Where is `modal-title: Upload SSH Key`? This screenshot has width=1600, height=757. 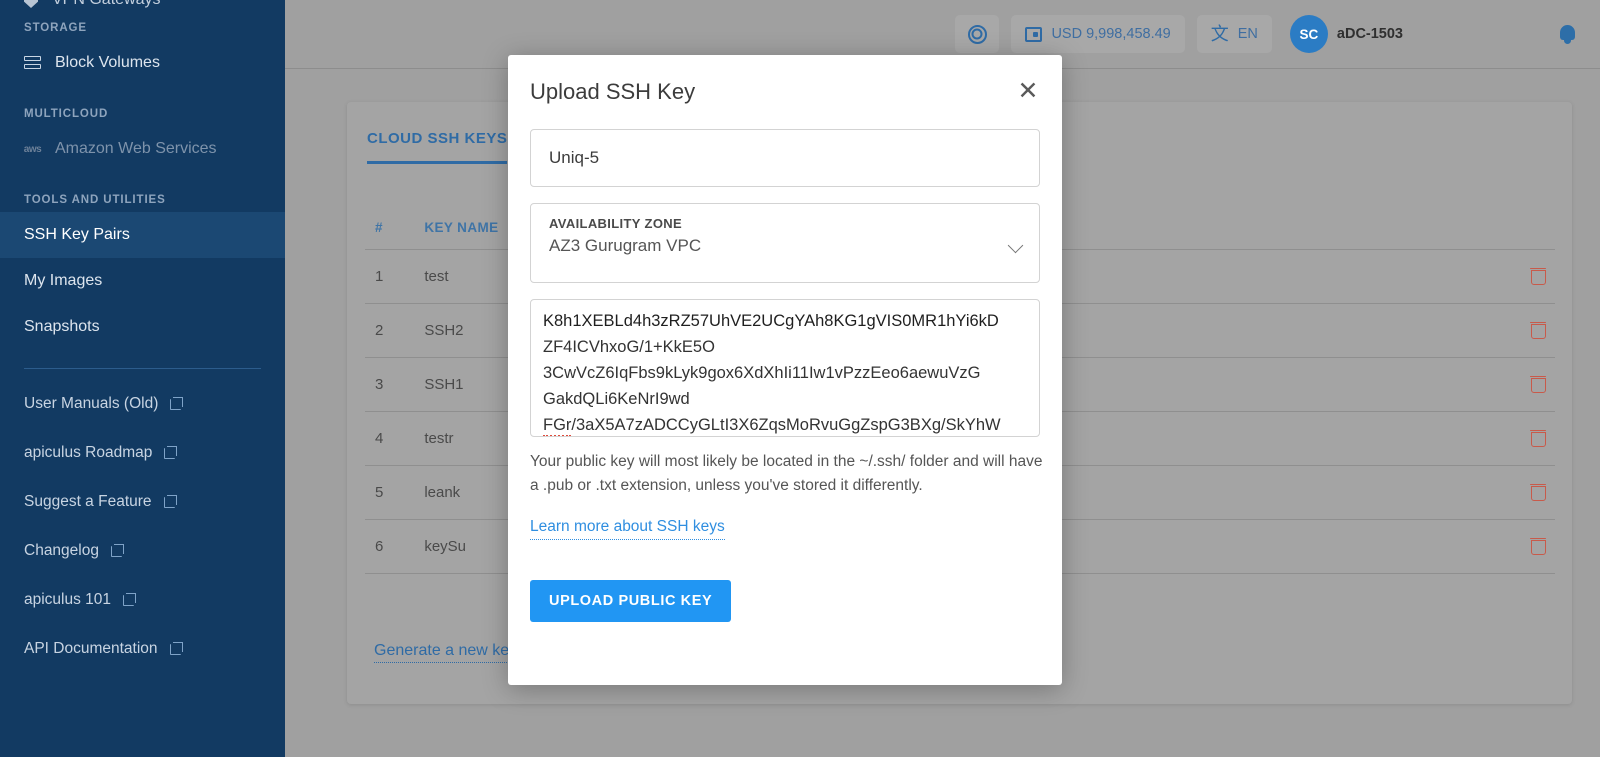 modal-title: Upload SSH Key is located at coordinates (613, 91).